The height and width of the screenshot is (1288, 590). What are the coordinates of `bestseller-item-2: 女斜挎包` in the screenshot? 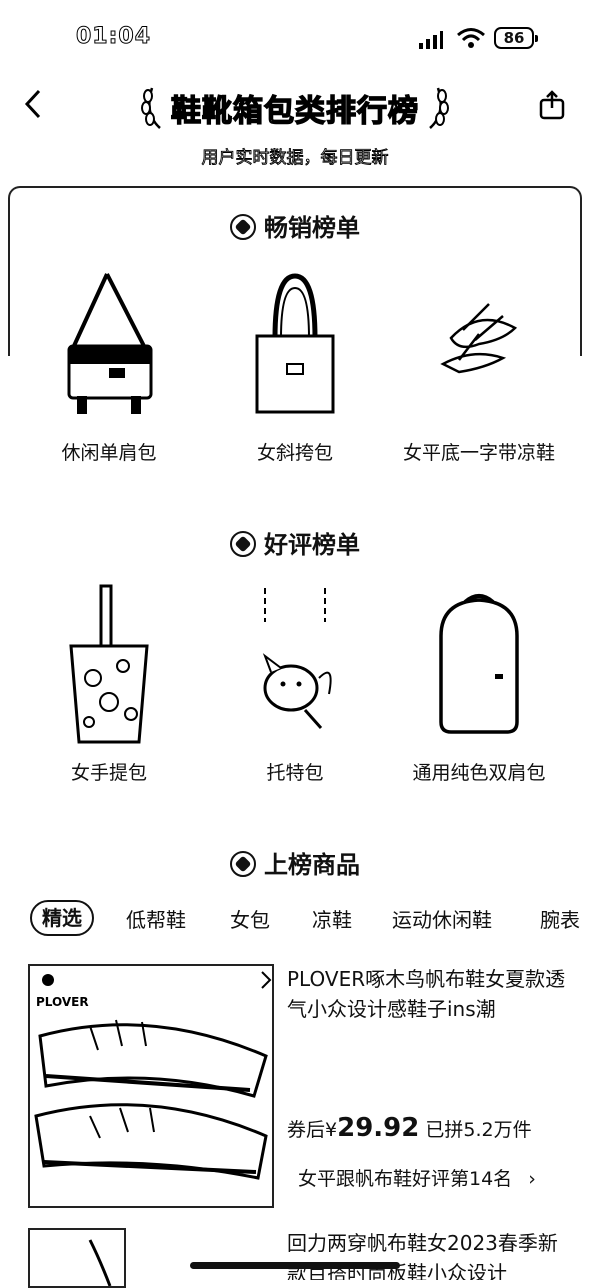 It's located at (295, 366).